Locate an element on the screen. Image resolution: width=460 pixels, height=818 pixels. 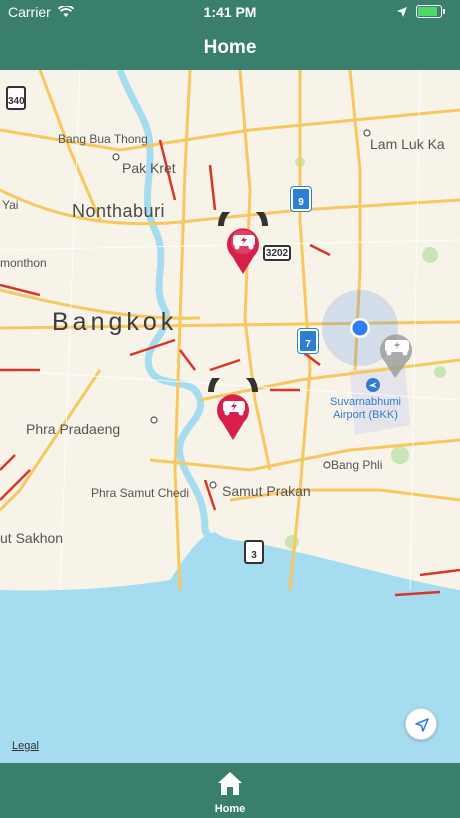
route-shield-340: 340 is located at coordinates (16, 98).